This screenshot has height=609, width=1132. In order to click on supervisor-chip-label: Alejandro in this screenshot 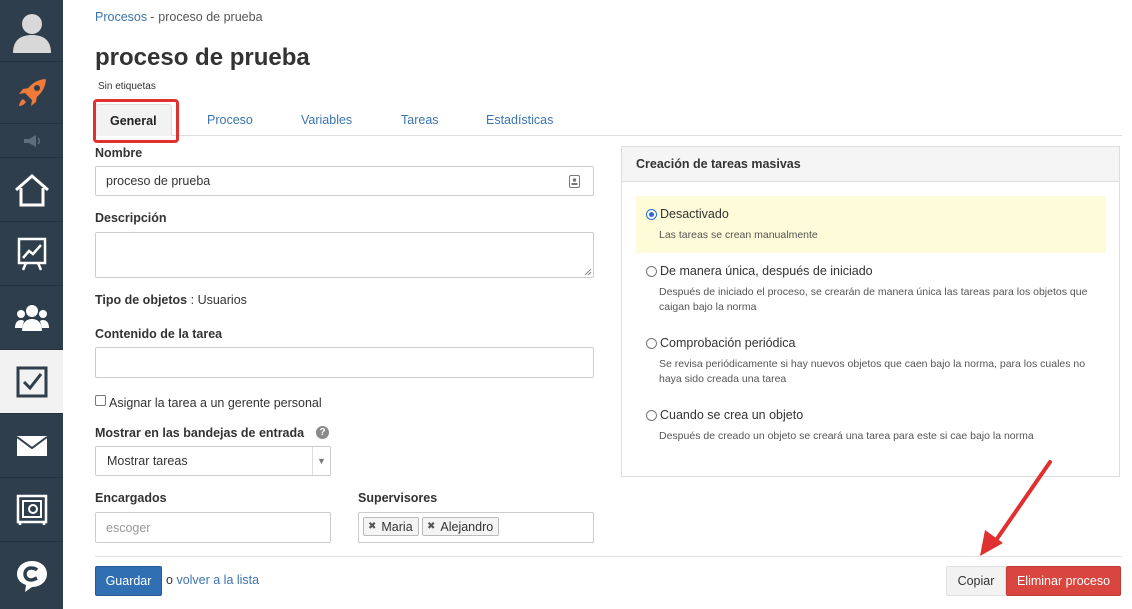, I will do `click(467, 526)`.